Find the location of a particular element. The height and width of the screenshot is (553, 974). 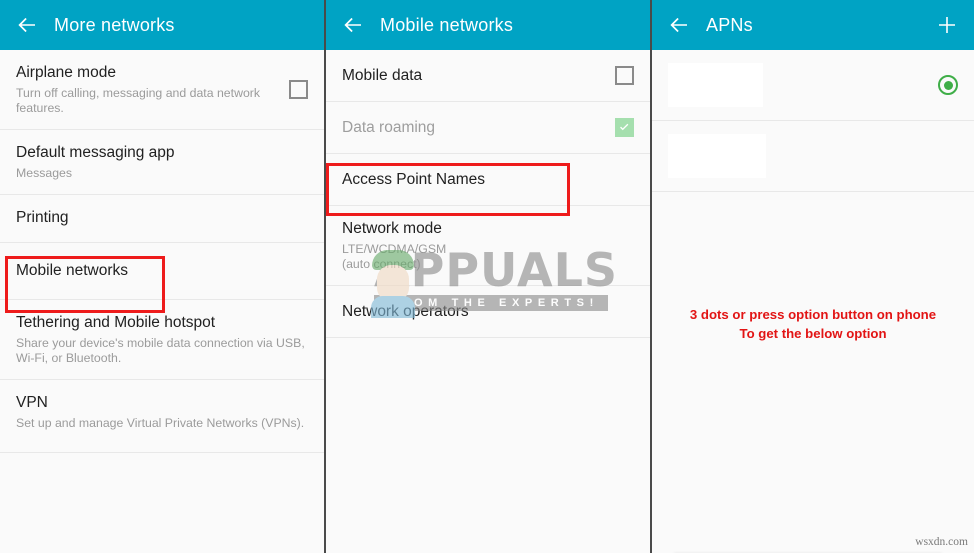

list-item-title: VPN is located at coordinates (32, 402).